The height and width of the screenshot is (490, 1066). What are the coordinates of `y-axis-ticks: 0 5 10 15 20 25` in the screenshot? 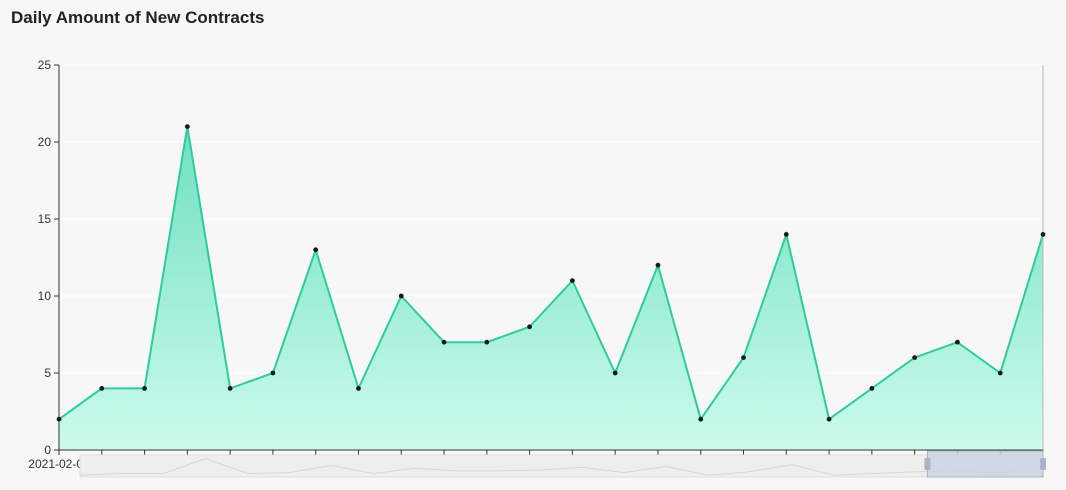 It's located at (48, 257).